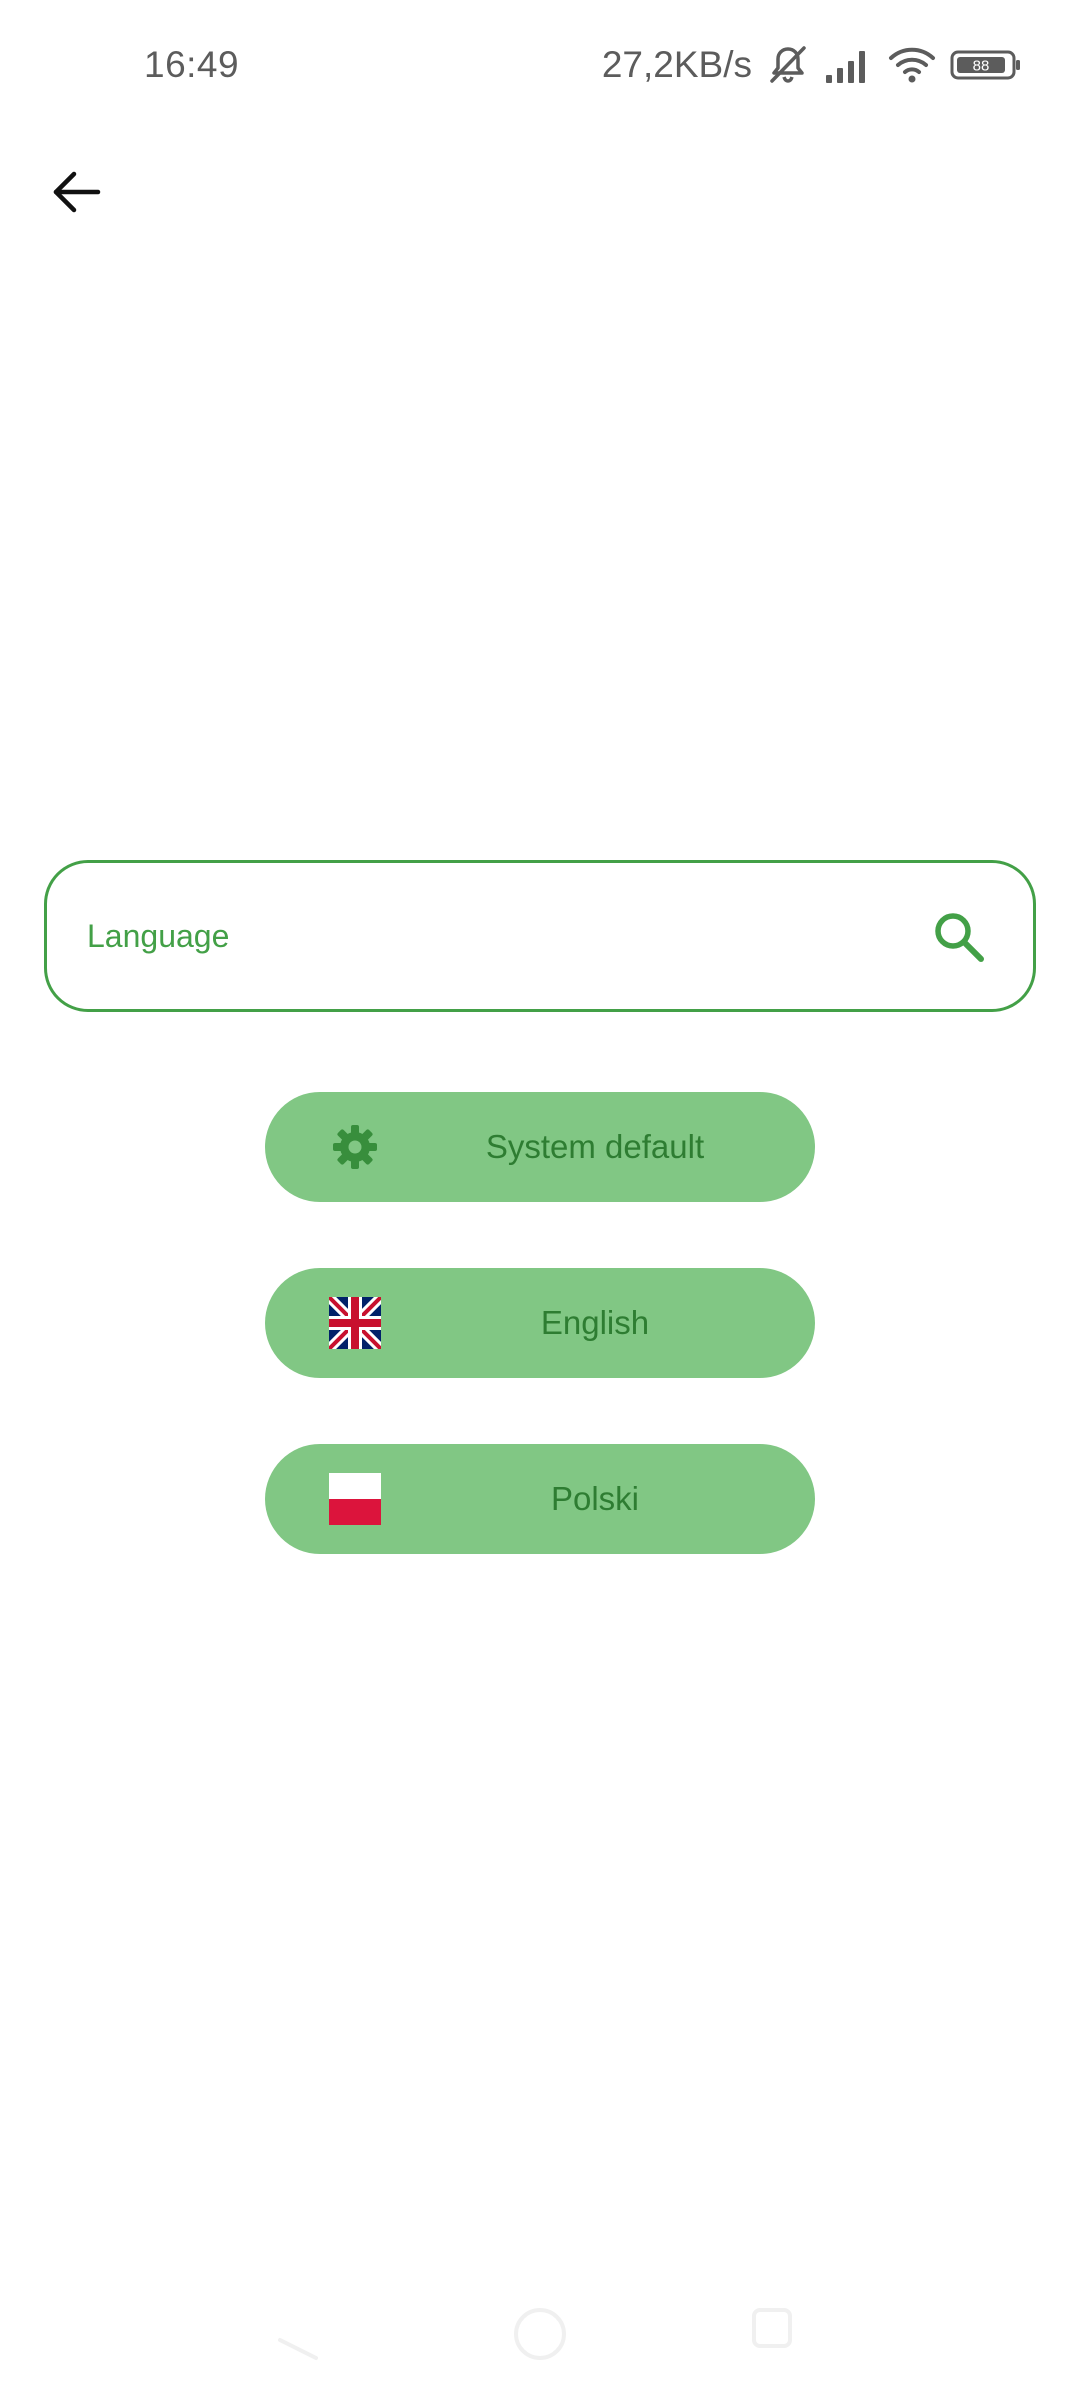 This screenshot has width=1080, height=2400. Describe the element at coordinates (595, 1146) in the screenshot. I see `language-option-label: System default` at that location.